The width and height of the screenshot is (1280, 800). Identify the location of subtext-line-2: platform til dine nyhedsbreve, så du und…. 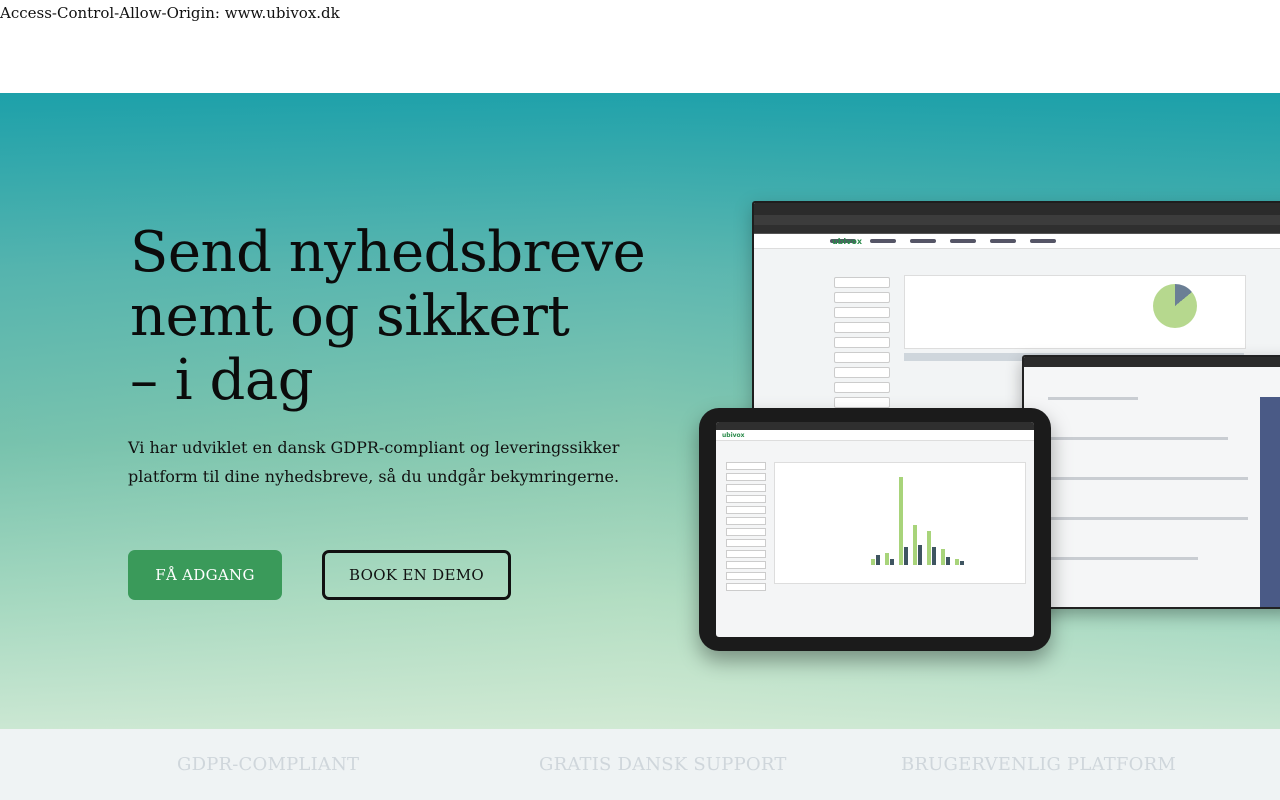
(374, 476).